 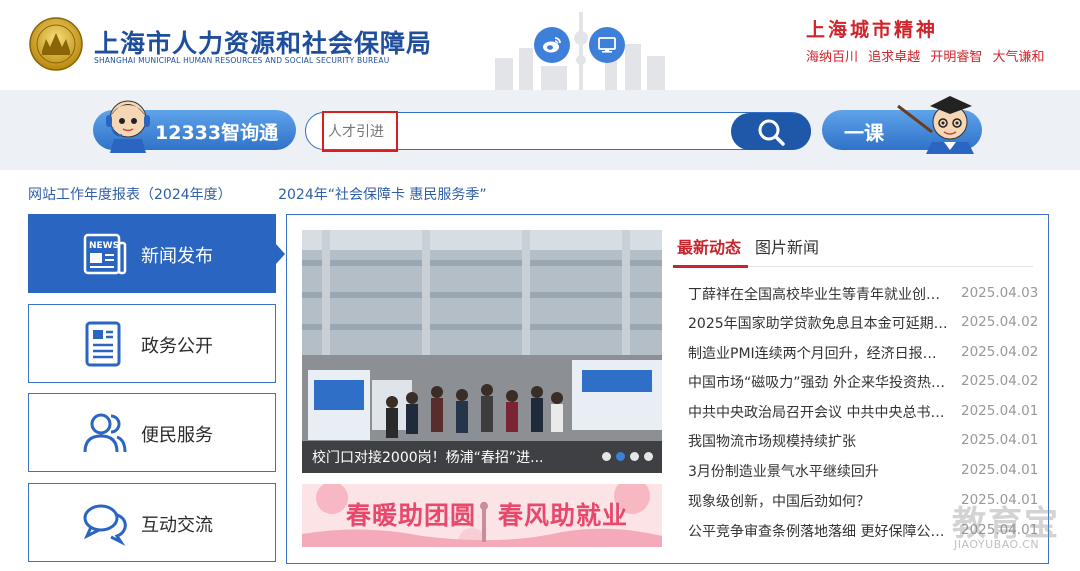 What do you see at coordinates (177, 256) in the screenshot?
I see `nav-label: 新闻发布` at bounding box center [177, 256].